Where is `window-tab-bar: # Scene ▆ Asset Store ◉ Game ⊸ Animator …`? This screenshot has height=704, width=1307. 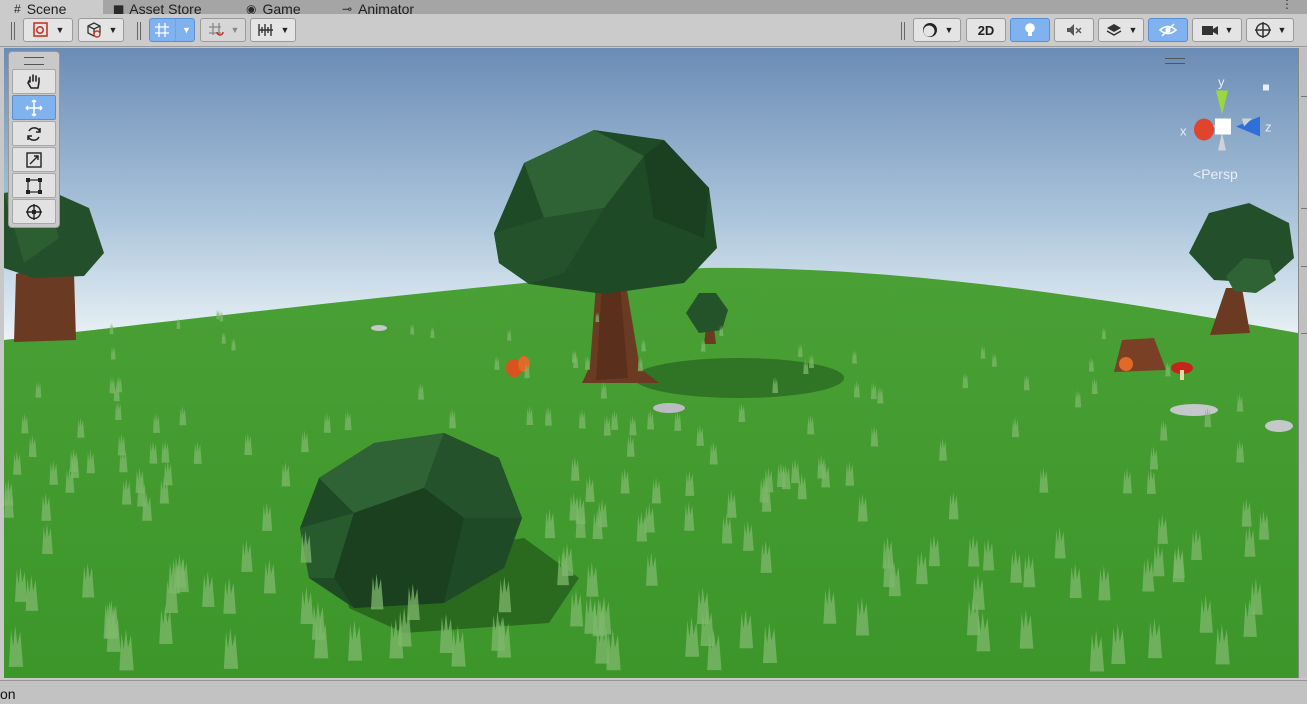
window-tab-bar: # Scene ▆ Asset Store ◉ Game ⊸ Animator … is located at coordinates (653, 7).